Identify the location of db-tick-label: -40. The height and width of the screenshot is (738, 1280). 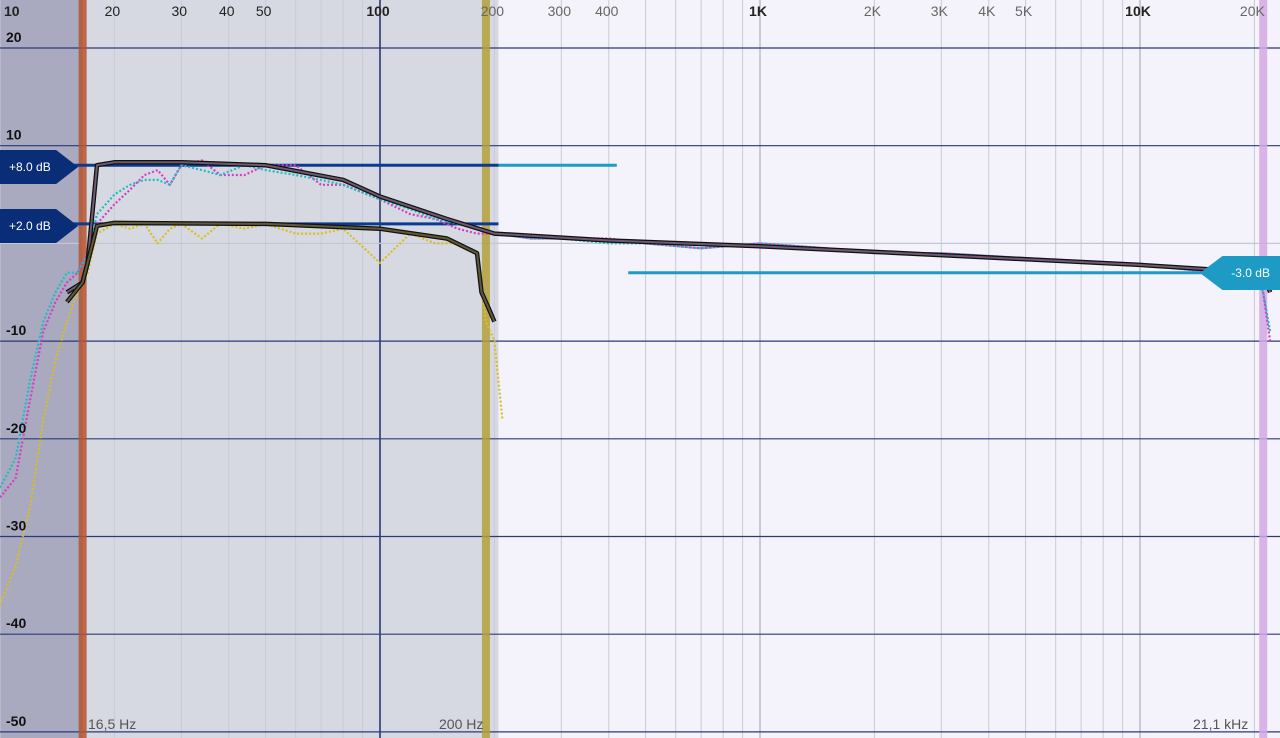
(16, 623).